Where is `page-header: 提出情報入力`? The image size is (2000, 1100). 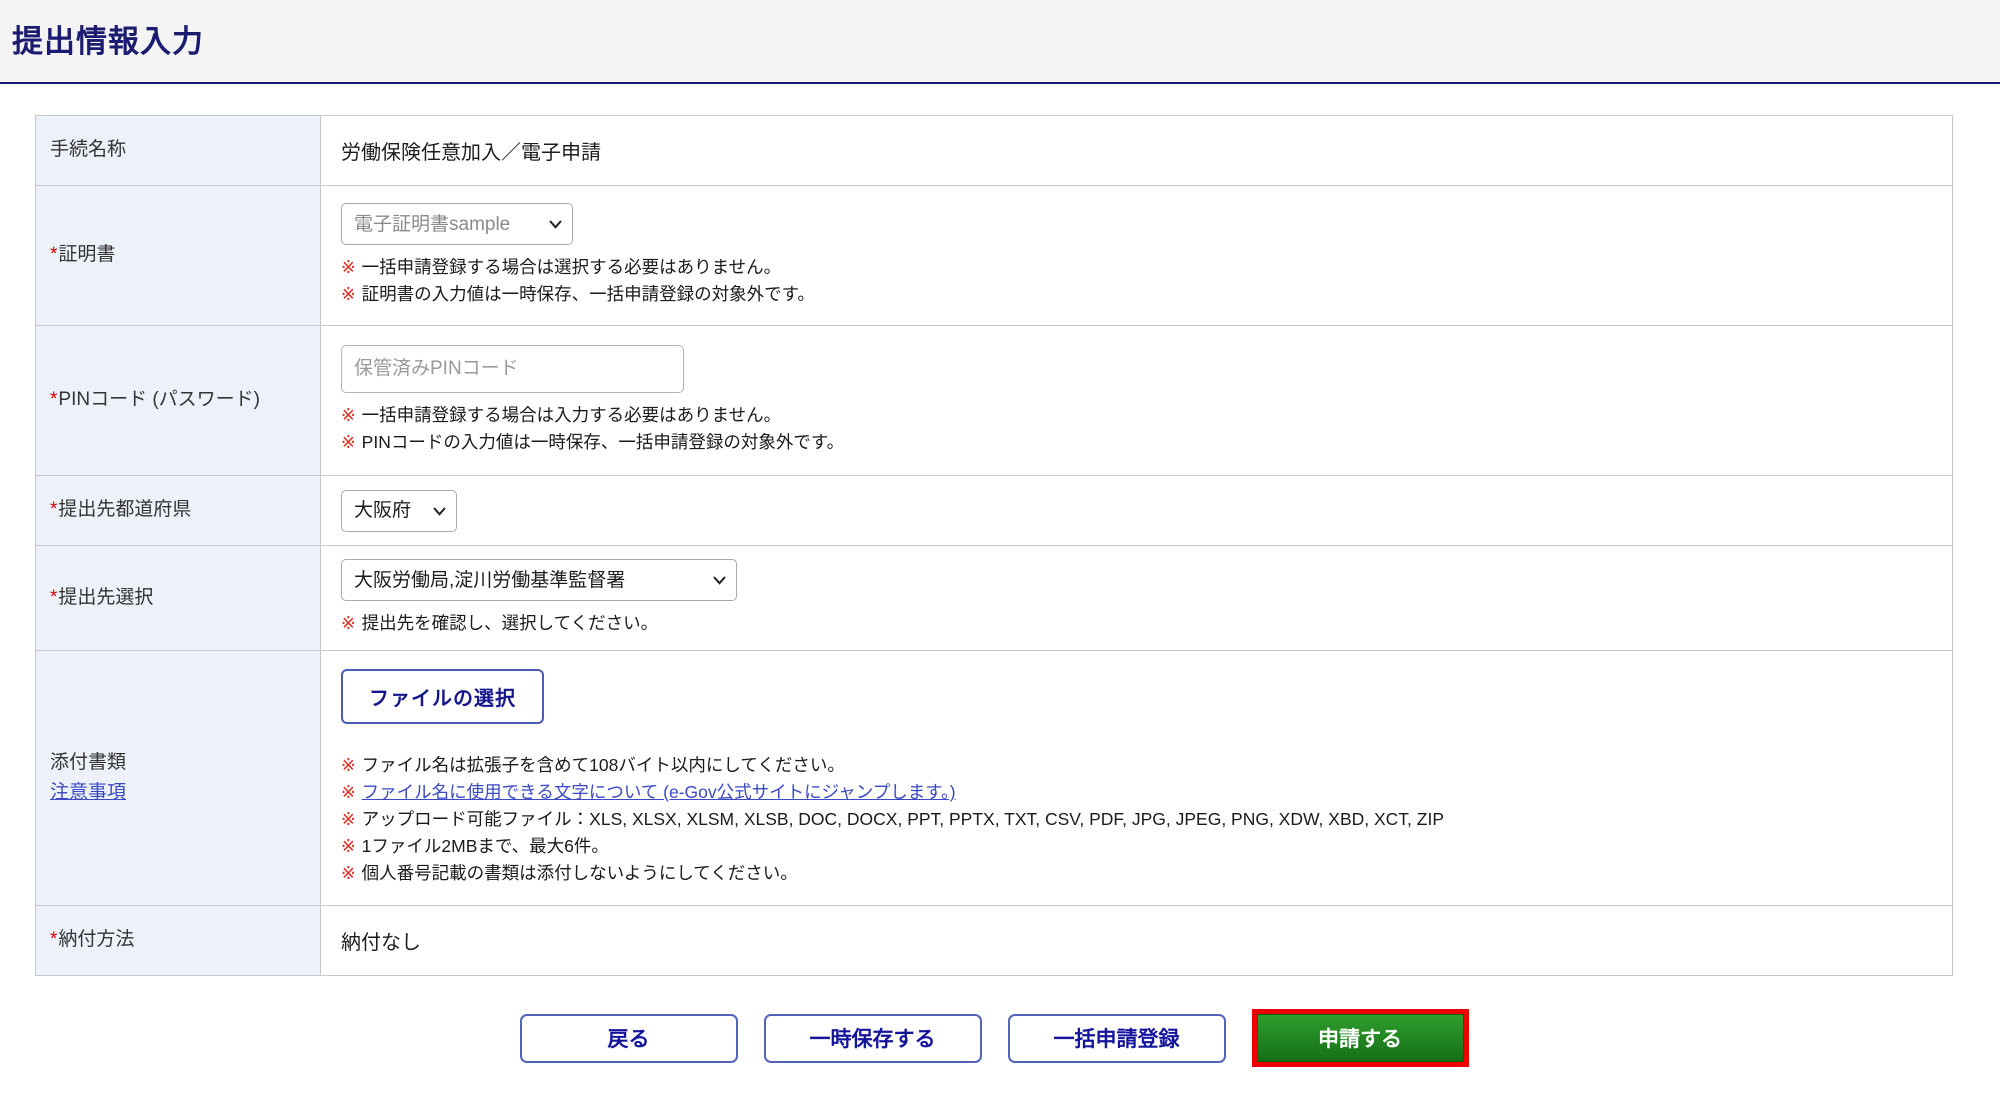 page-header: 提出情報入力 is located at coordinates (1000, 42).